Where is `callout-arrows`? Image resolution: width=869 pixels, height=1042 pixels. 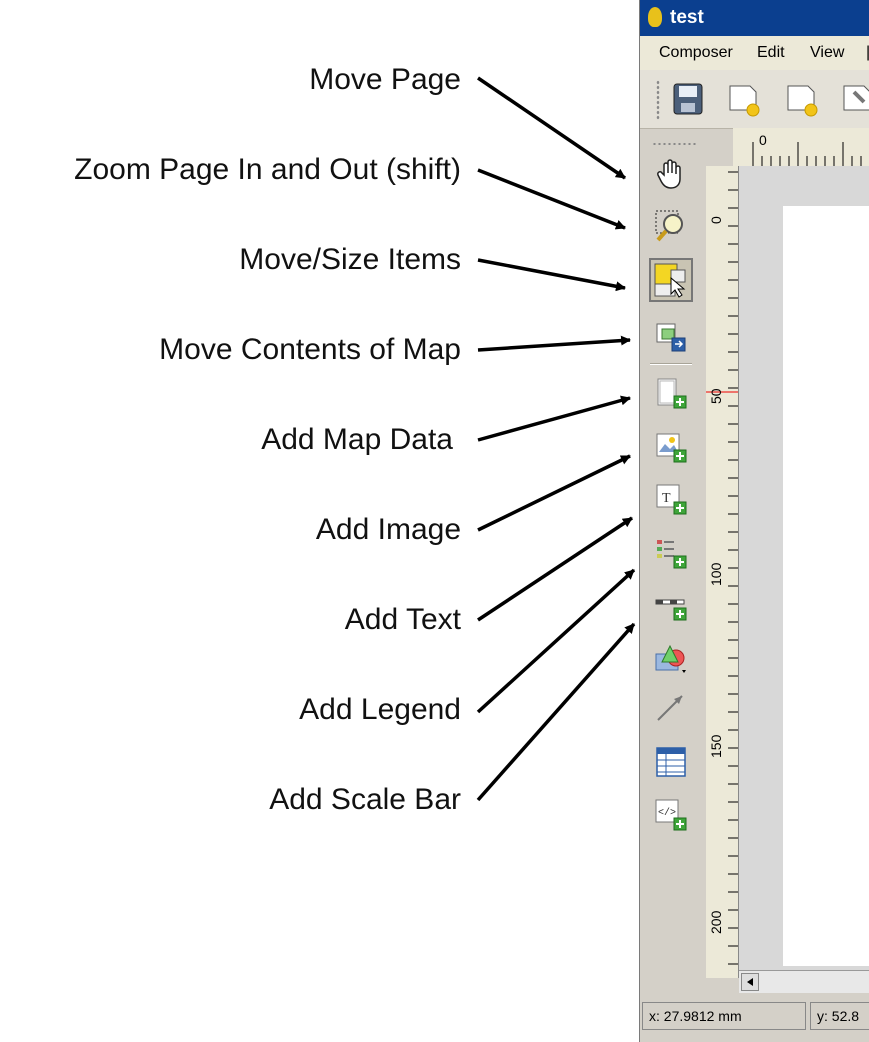 callout-arrows is located at coordinates (556, 439).